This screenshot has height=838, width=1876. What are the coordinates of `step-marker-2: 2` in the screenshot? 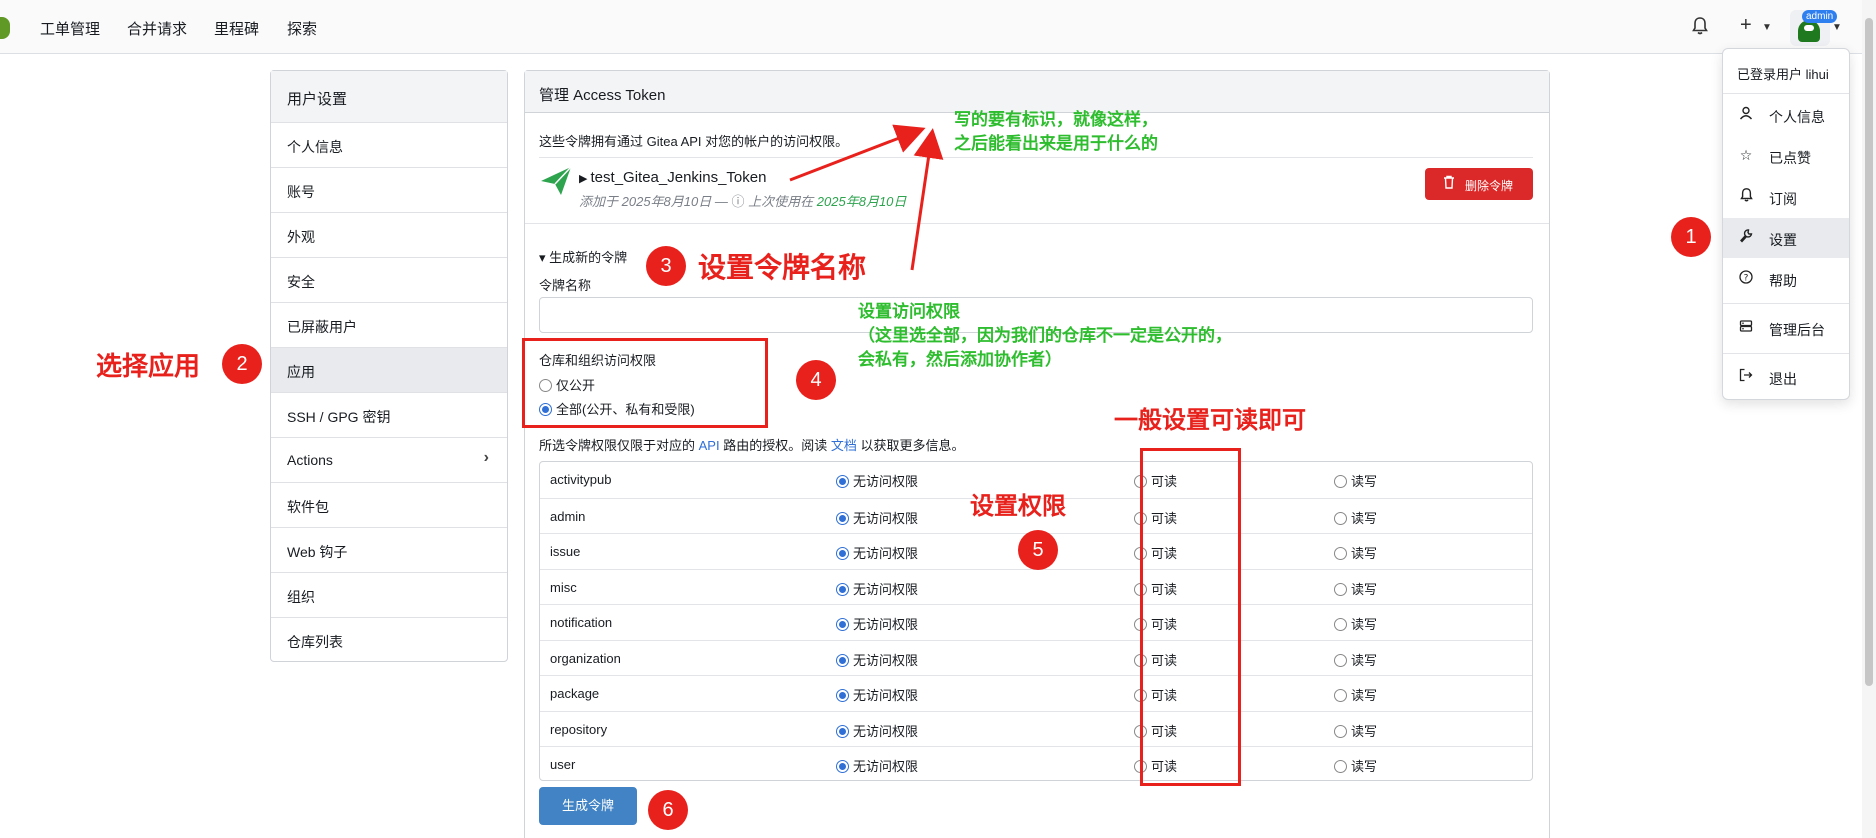 It's located at (242, 364).